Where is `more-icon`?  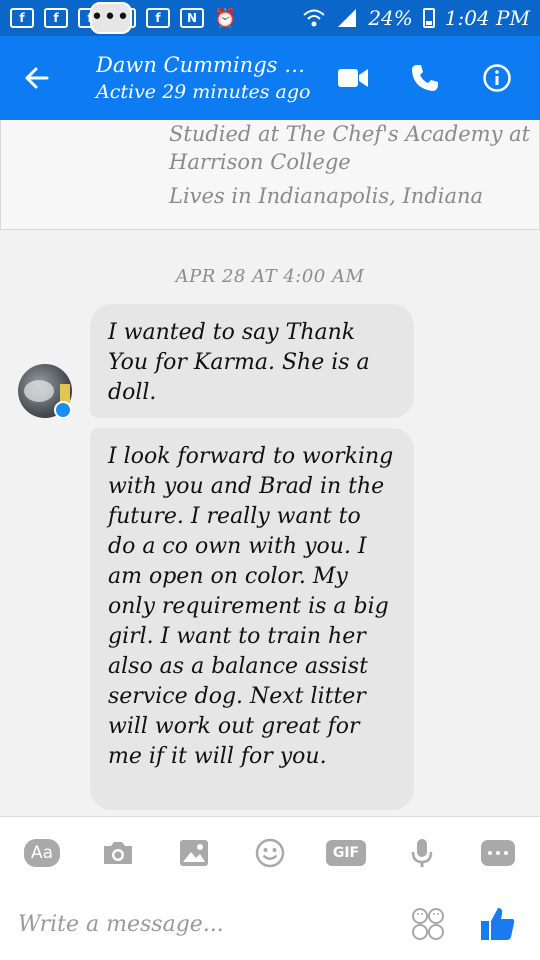 more-icon is located at coordinates (498, 852).